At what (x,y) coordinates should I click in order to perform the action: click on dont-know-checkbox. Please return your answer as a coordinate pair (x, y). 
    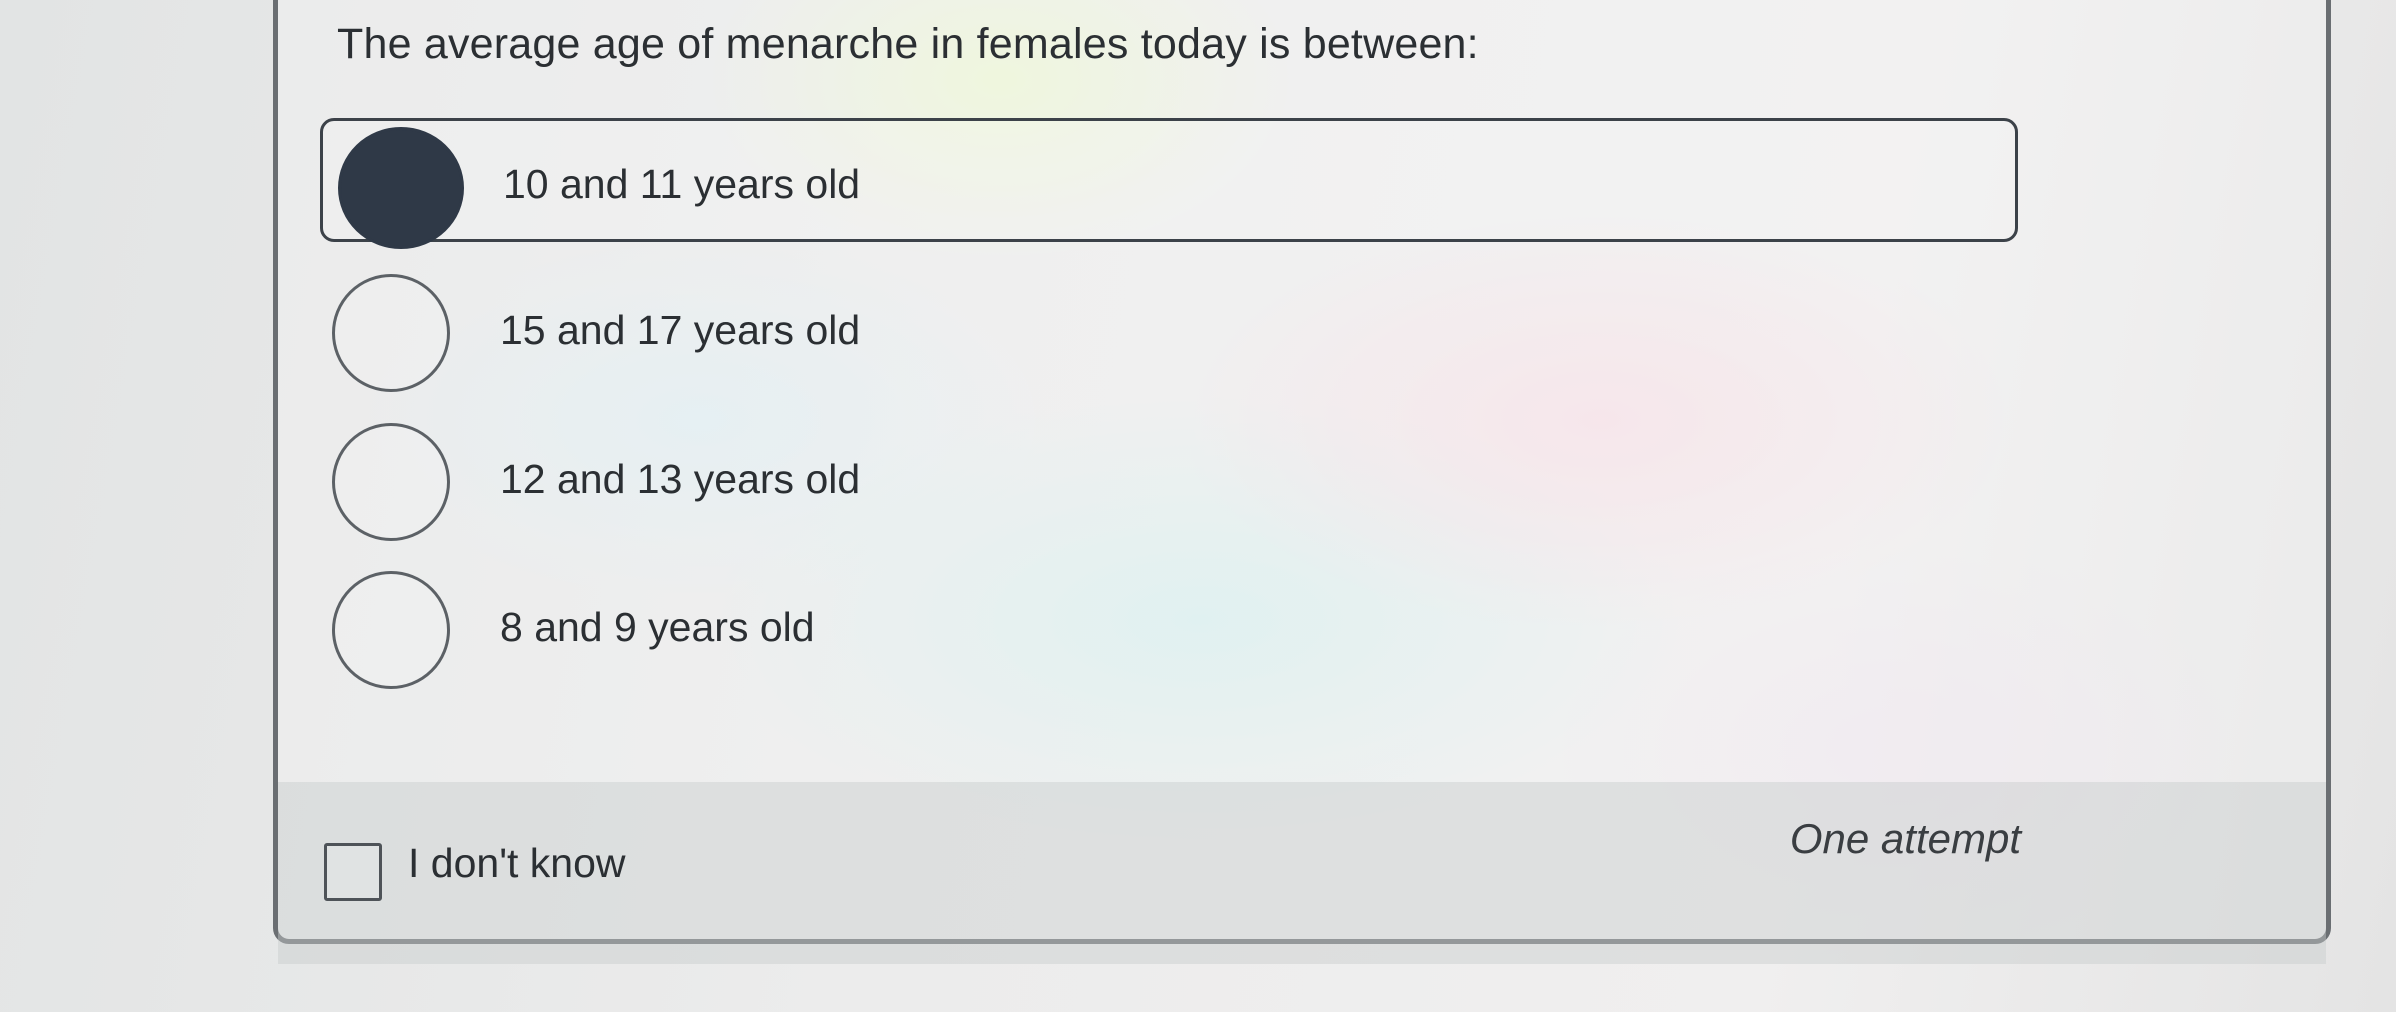
    Looking at the image, I should click on (353, 872).